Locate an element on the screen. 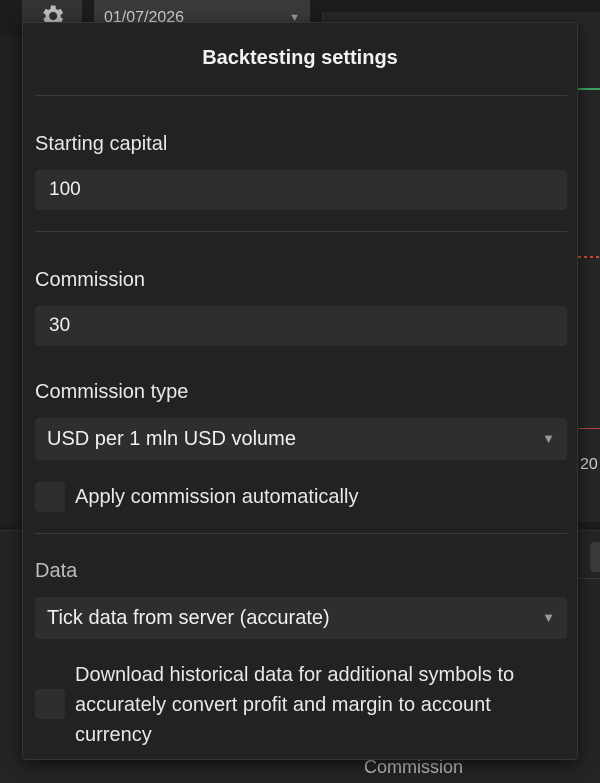 This screenshot has width=600, height=783. chart-green-line is located at coordinates (589, 89).